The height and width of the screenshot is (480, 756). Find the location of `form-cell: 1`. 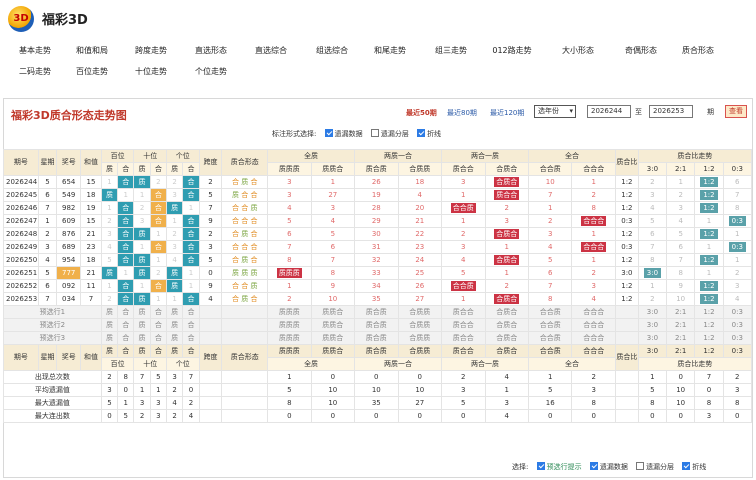

form-cell: 1 is located at coordinates (463, 221).